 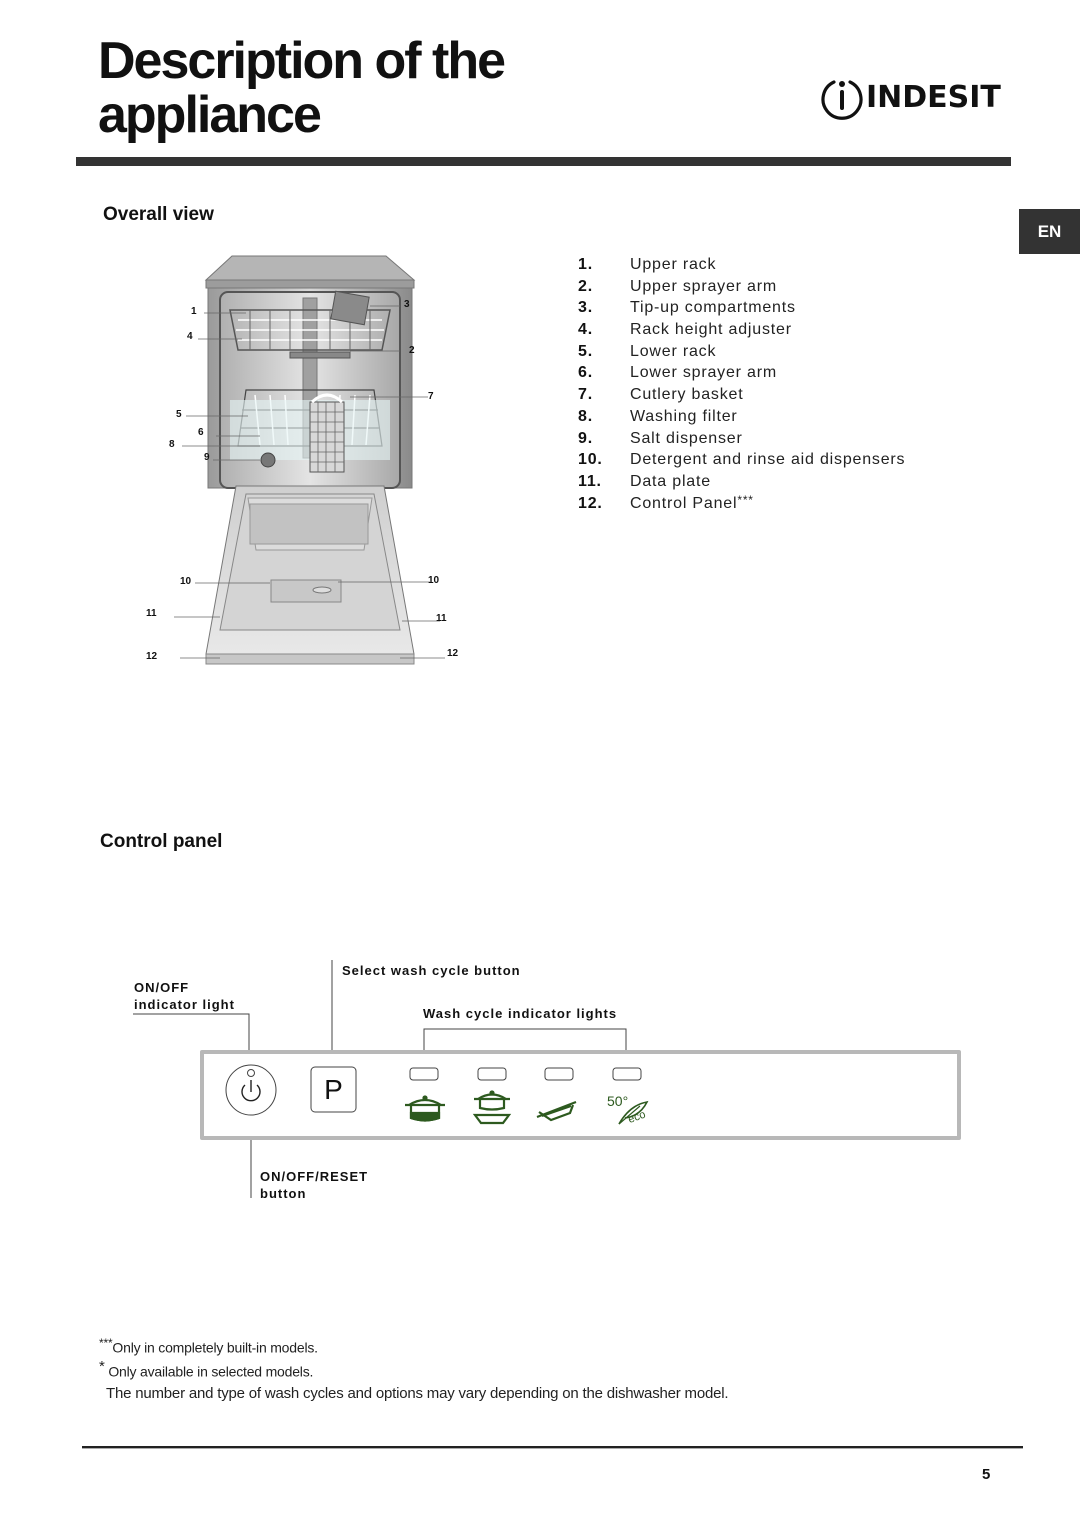 What do you see at coordinates (206, 1369) in the screenshot?
I see `footnote-selected-models: * Only available in selected models.` at bounding box center [206, 1369].